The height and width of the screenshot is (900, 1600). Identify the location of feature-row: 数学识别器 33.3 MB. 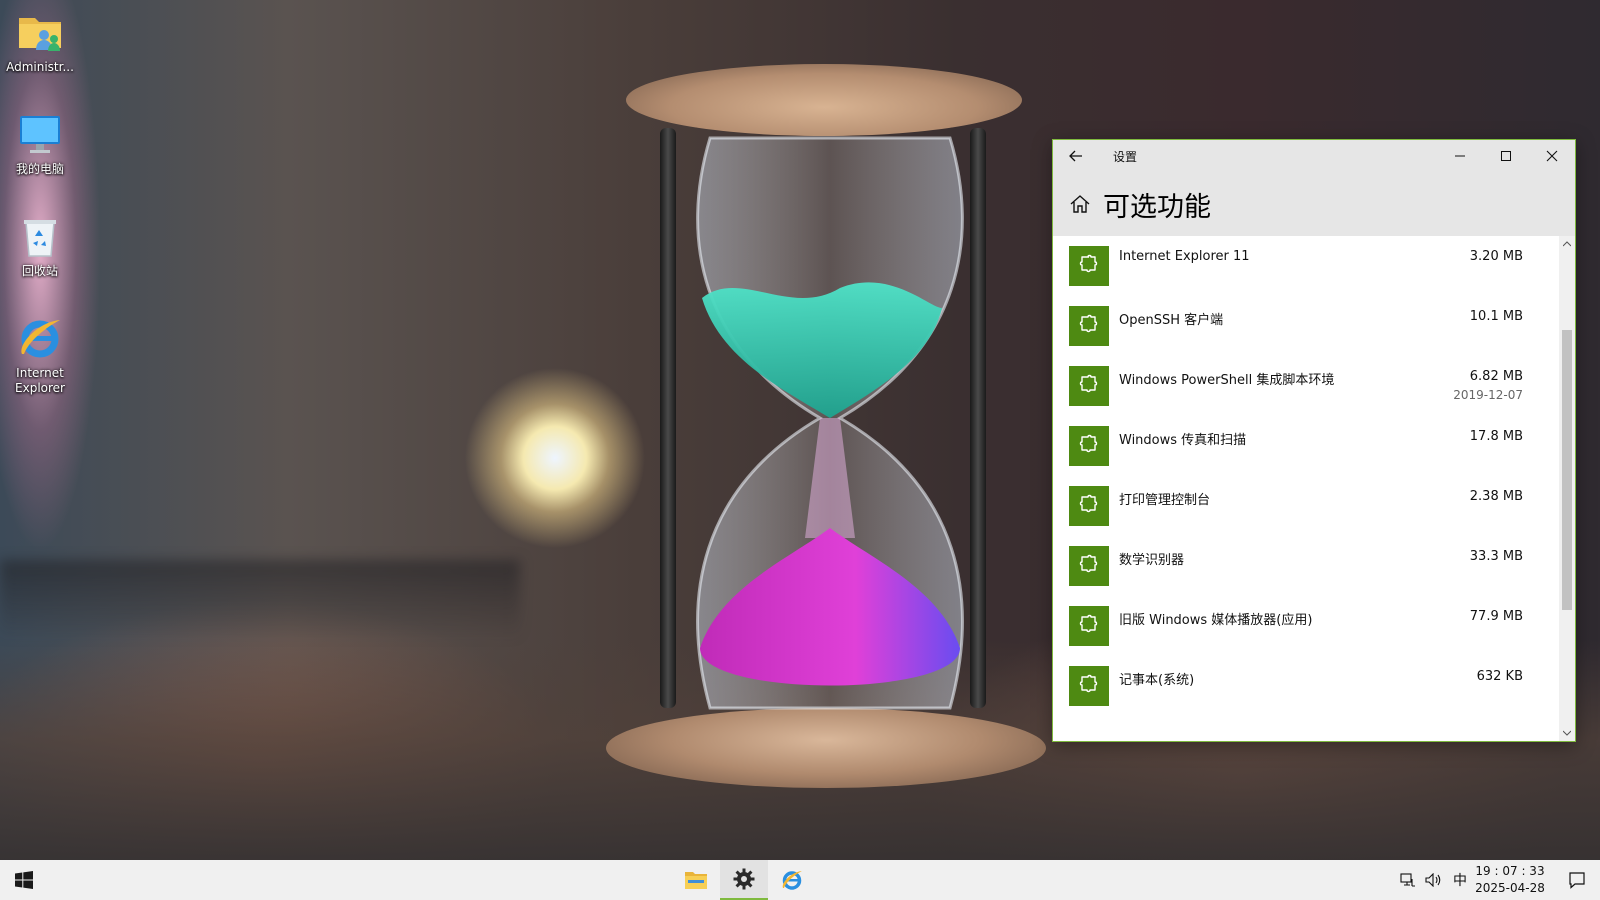
(1306, 566).